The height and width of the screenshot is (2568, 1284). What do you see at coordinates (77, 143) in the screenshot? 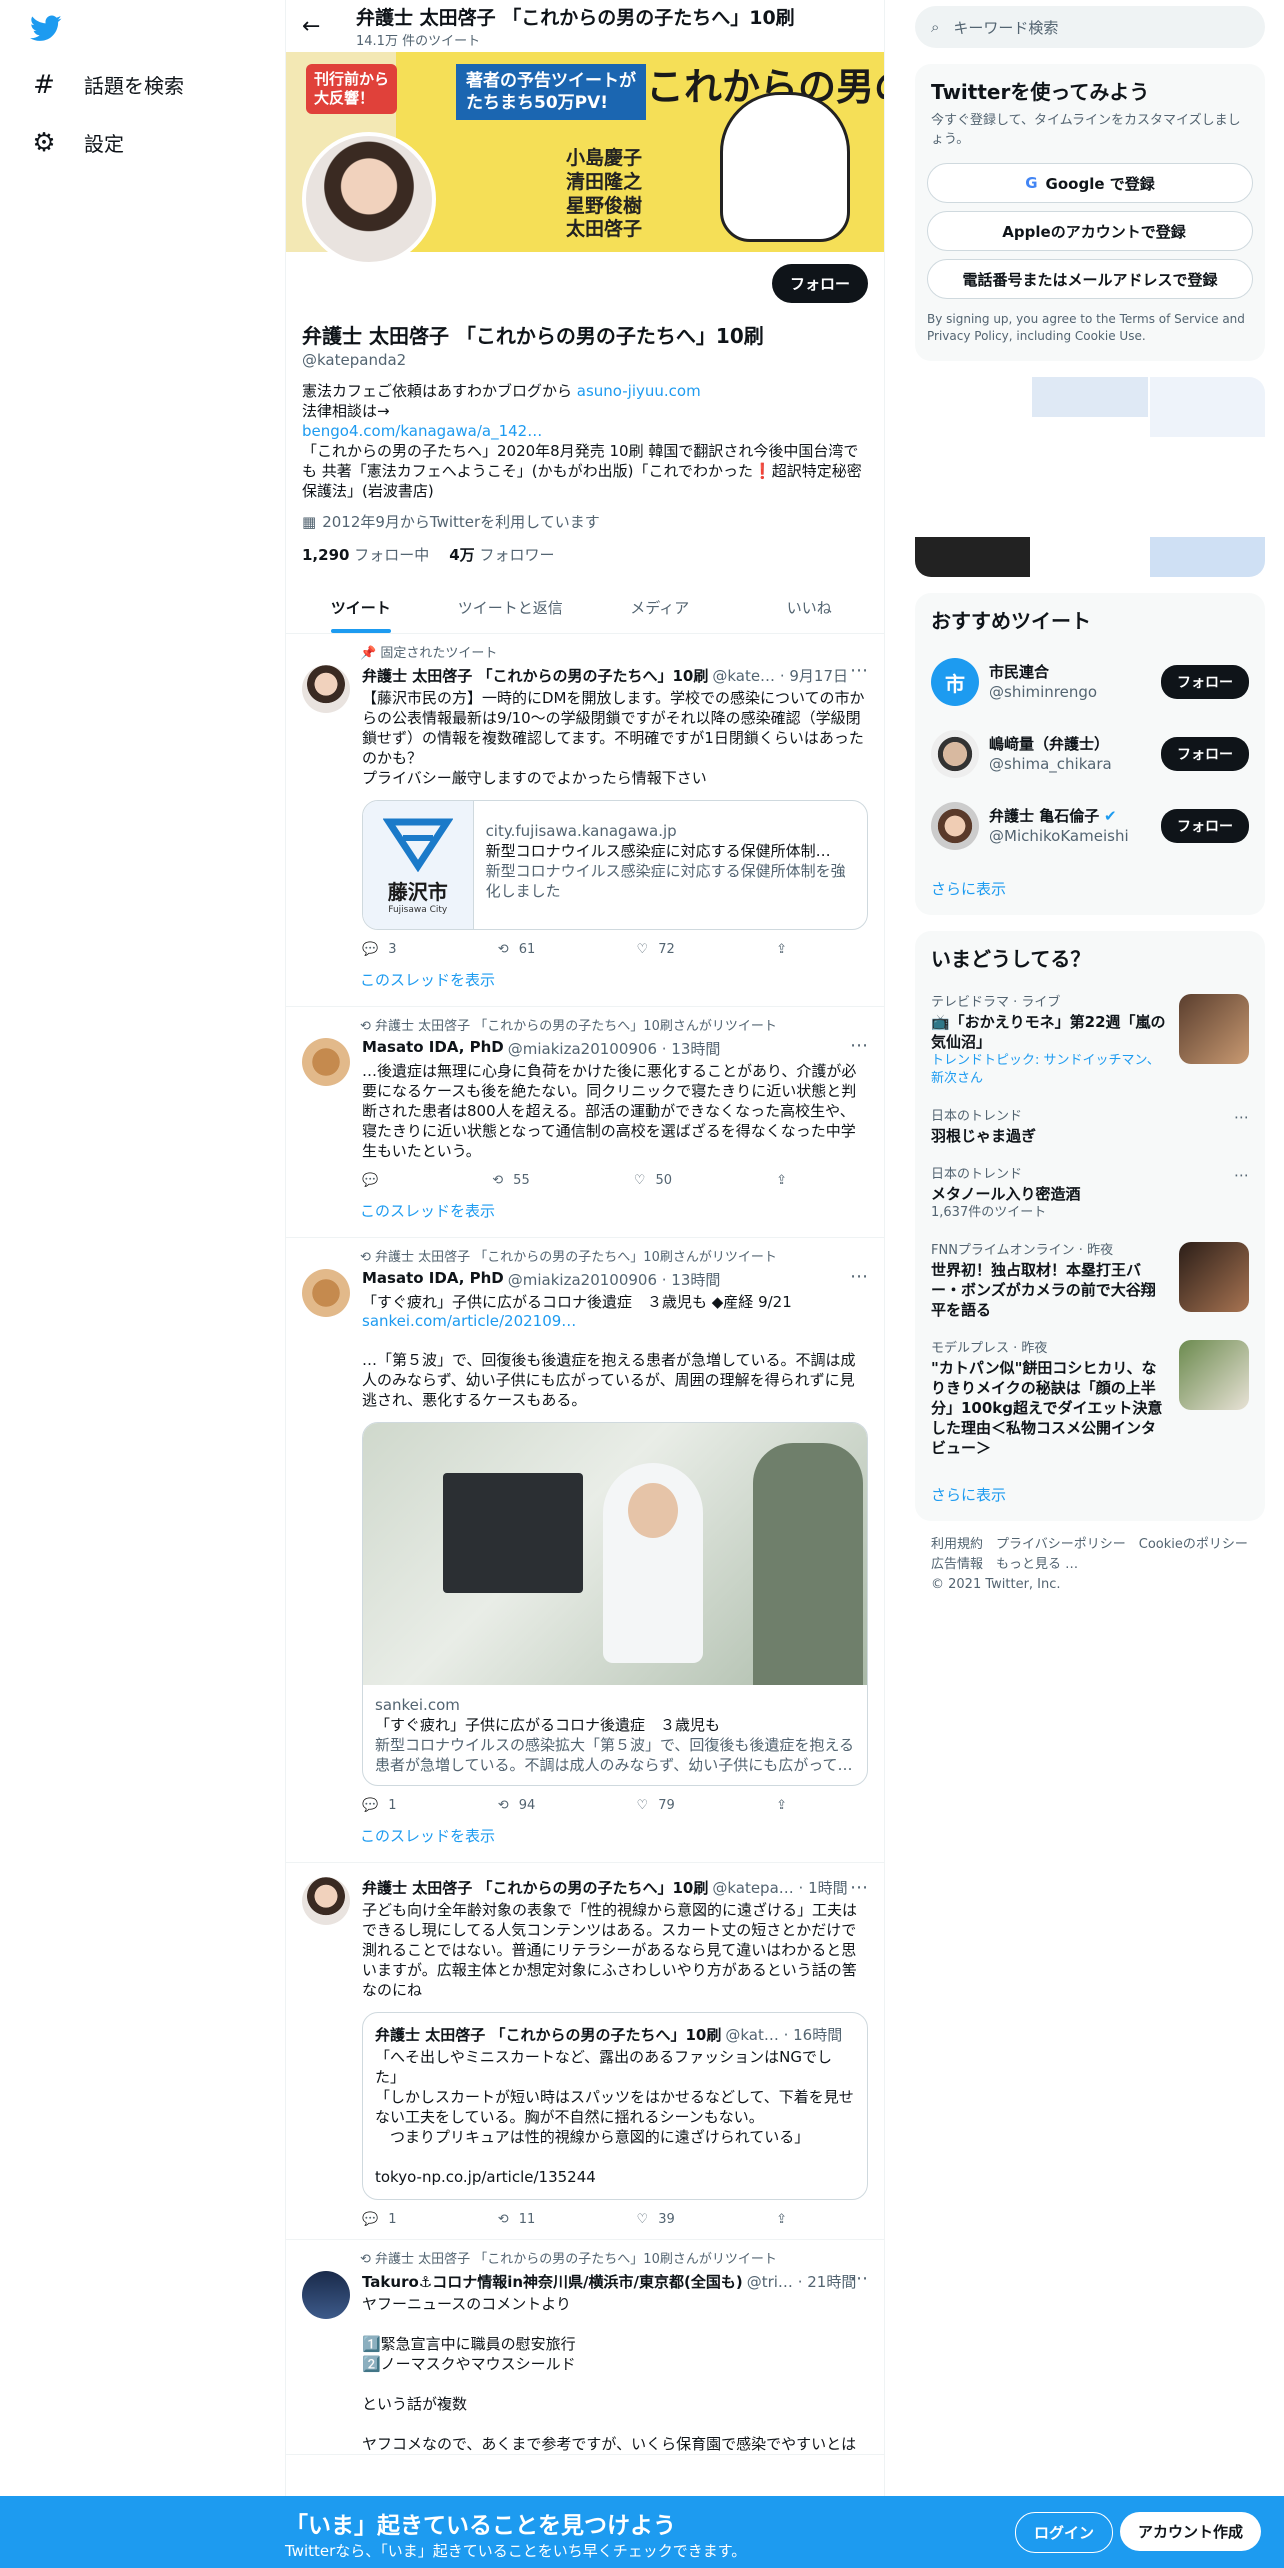
I see `nav-settings: ⚙ 設定` at bounding box center [77, 143].